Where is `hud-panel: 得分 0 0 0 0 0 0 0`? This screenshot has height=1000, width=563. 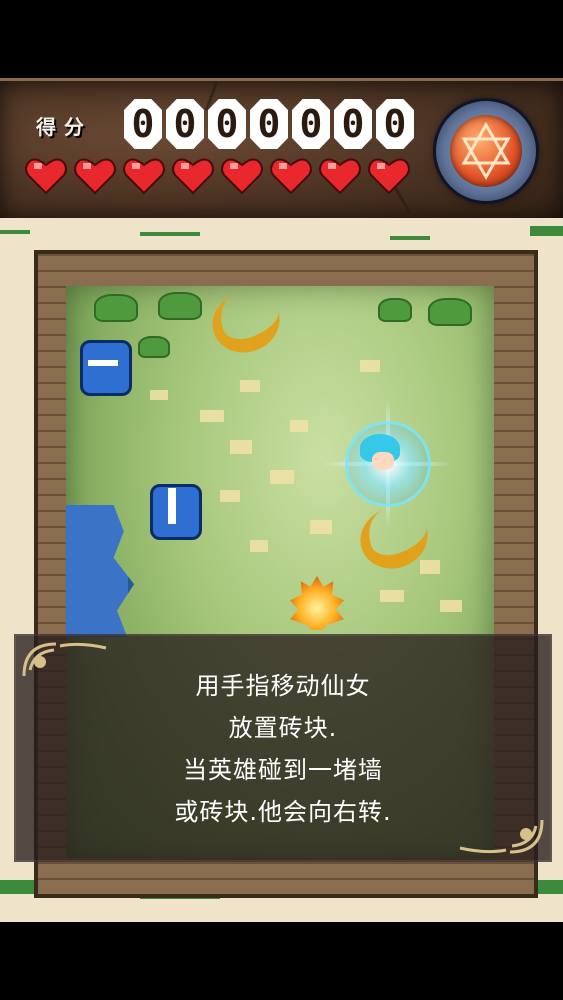 hud-panel: 得分 0 0 0 0 0 0 0 is located at coordinates (281, 151).